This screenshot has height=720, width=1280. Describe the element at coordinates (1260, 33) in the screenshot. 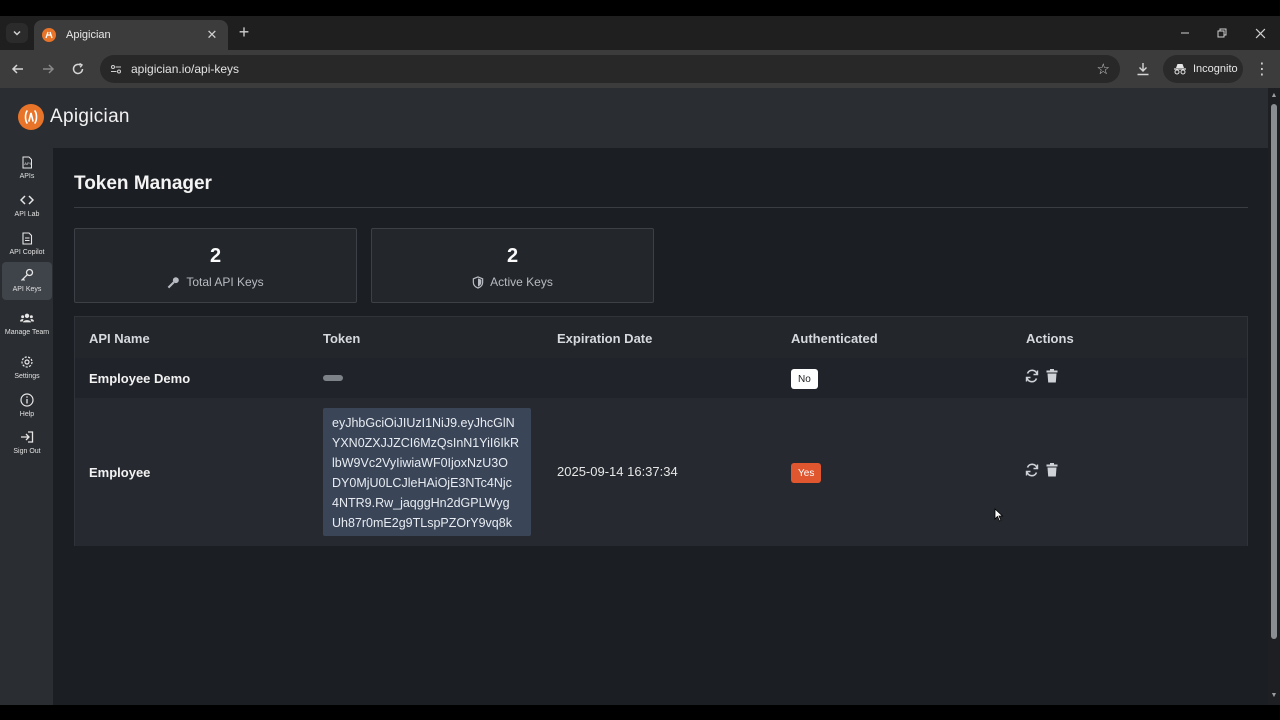

I see `close-window-icon` at that location.